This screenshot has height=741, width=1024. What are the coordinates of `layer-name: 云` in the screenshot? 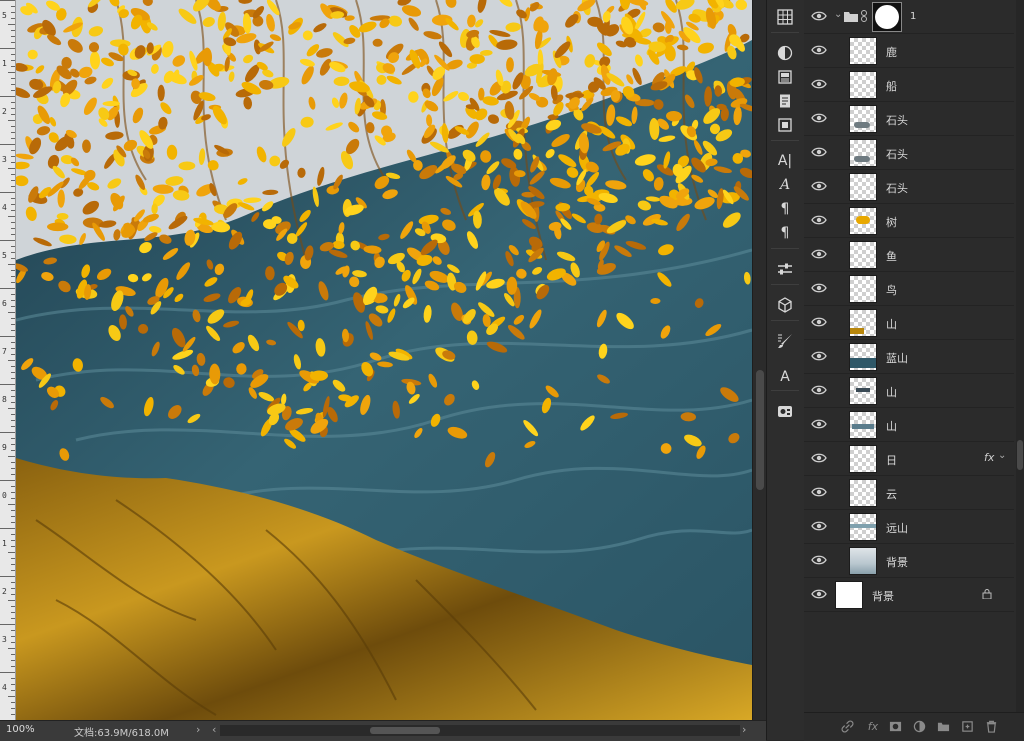 It's located at (891, 494).